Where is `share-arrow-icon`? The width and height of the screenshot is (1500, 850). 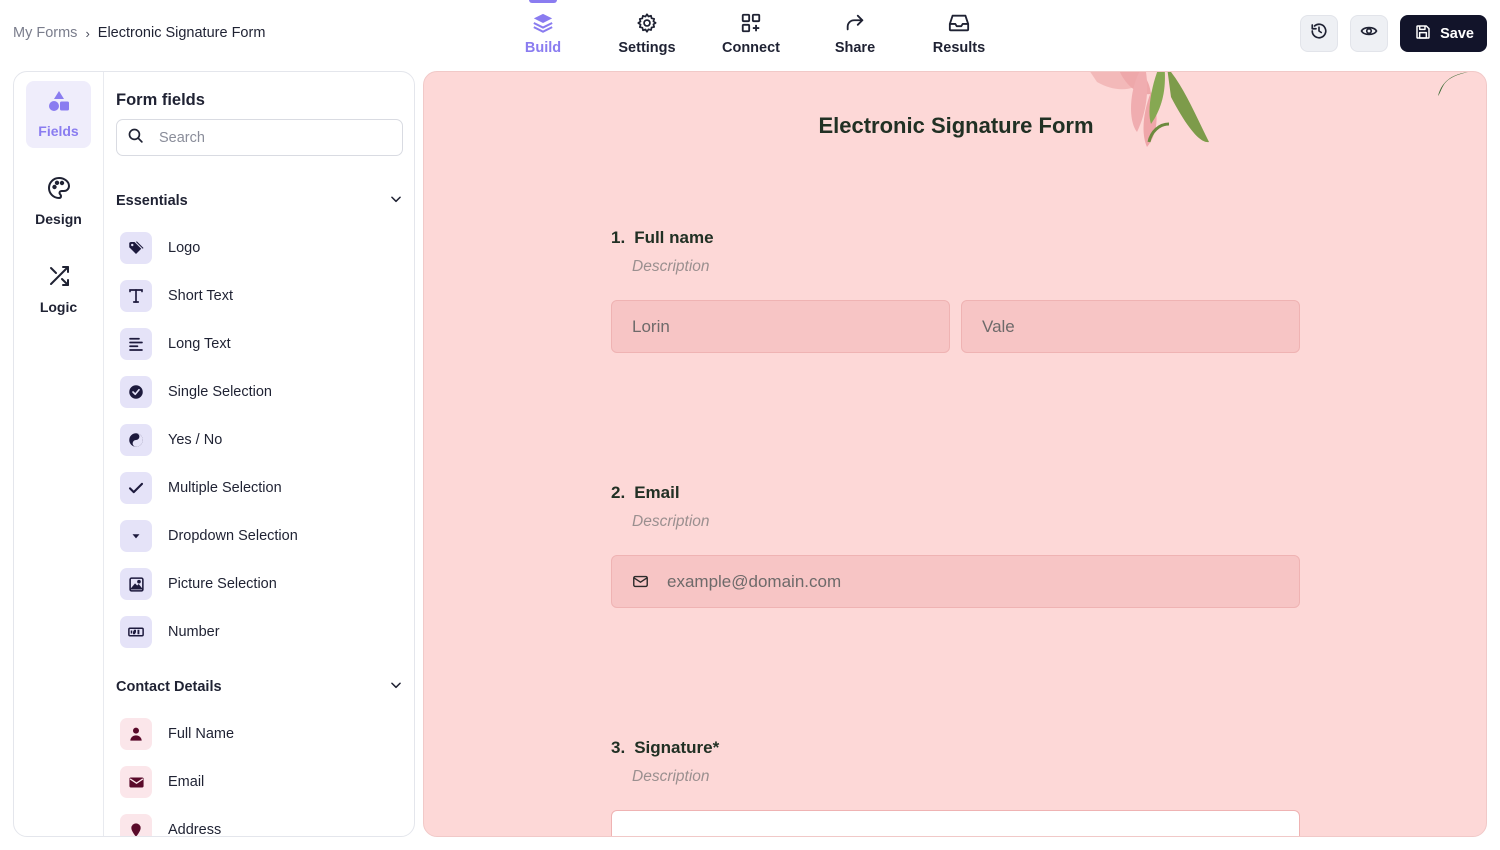 share-arrow-icon is located at coordinates (855, 23).